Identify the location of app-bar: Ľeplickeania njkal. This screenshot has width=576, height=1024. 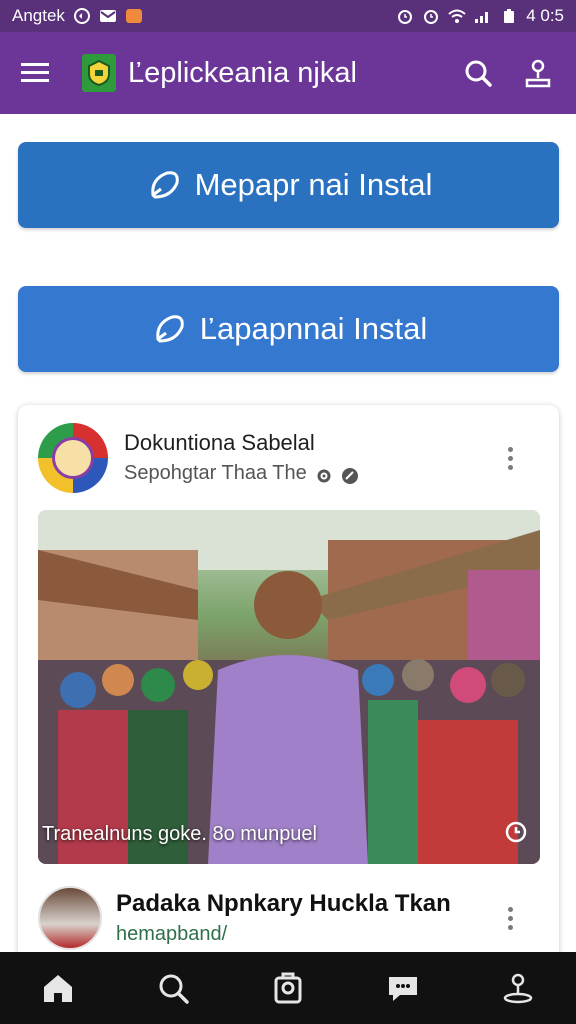
(288, 73).